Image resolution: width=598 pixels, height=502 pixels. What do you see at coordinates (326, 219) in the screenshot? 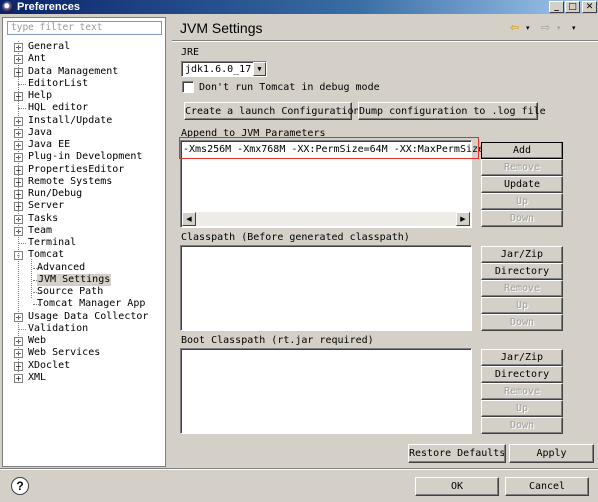
I see `horizontal-scrollbar: ◀ ▶` at bounding box center [326, 219].